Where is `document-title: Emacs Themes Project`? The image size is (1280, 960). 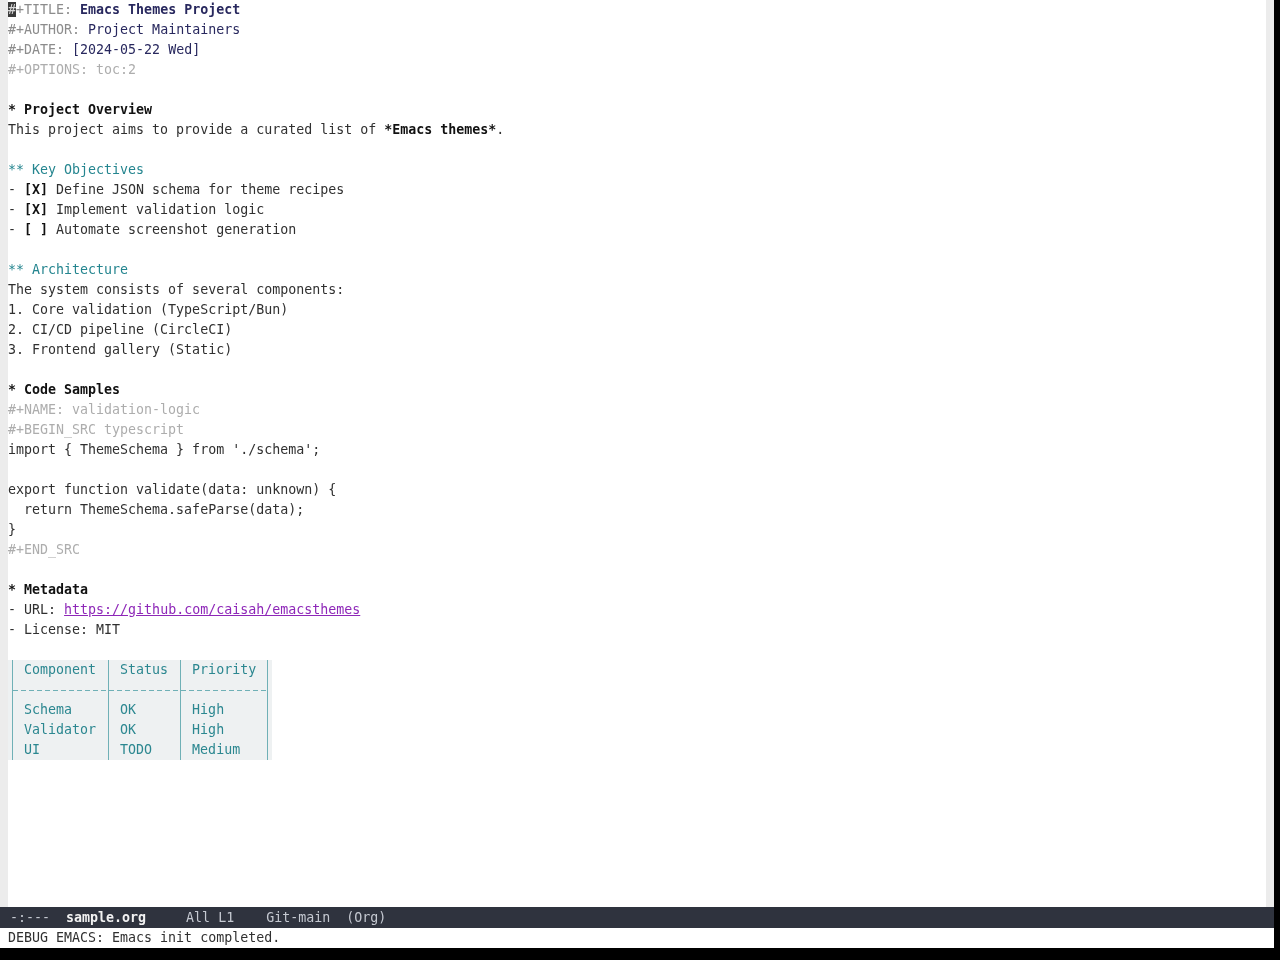
document-title: Emacs Themes Project is located at coordinates (160, 9).